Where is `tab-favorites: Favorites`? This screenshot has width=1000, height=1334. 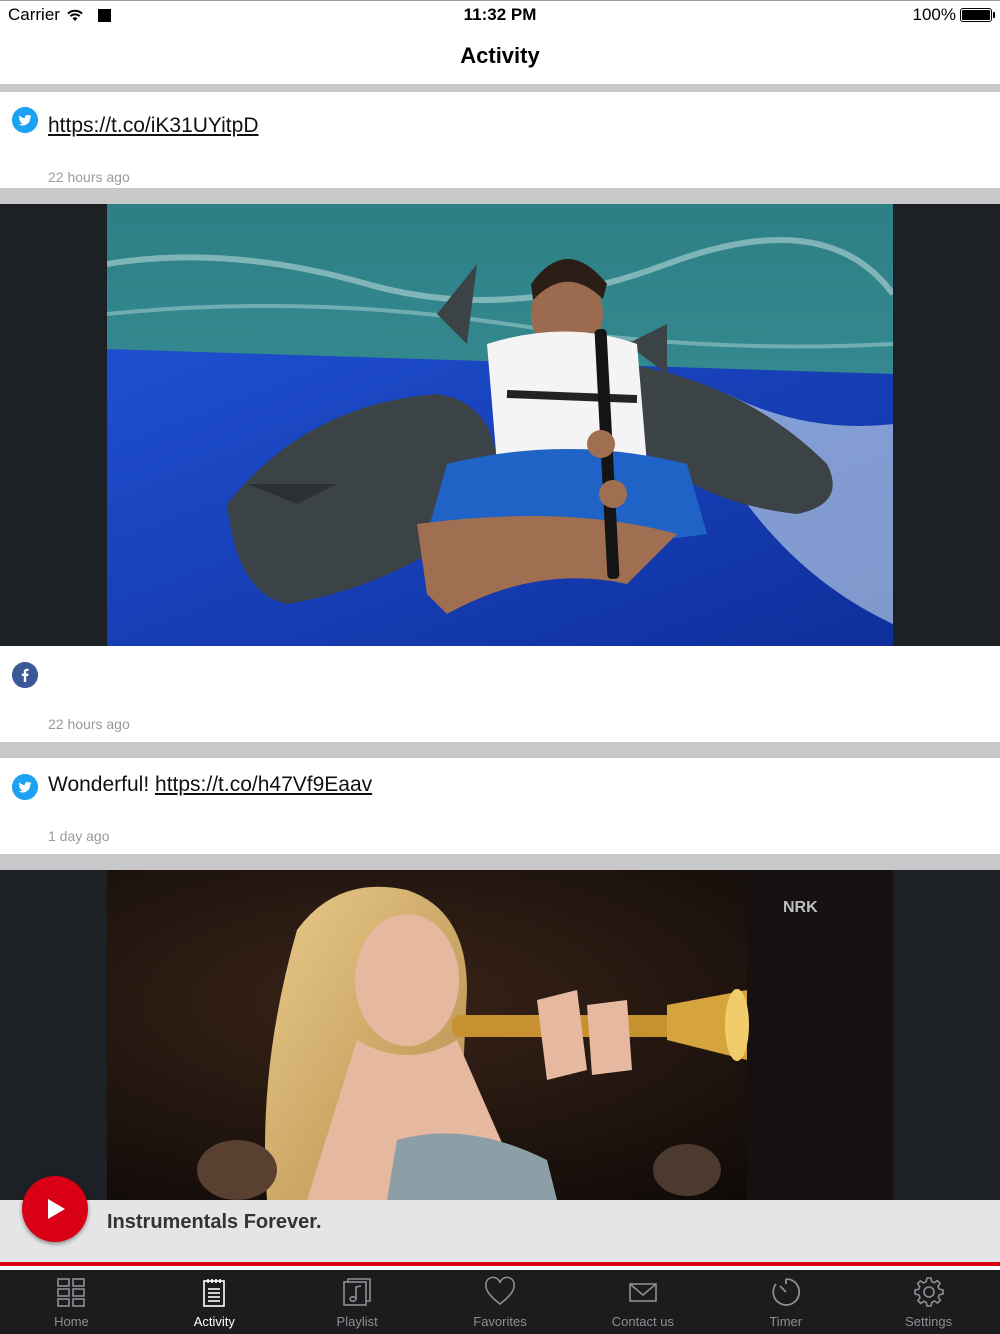 tab-favorites: Favorites is located at coordinates (500, 1302).